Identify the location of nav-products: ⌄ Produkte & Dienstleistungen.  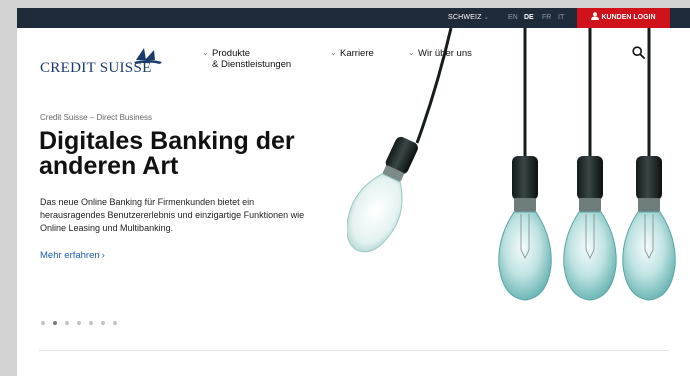
(247, 59).